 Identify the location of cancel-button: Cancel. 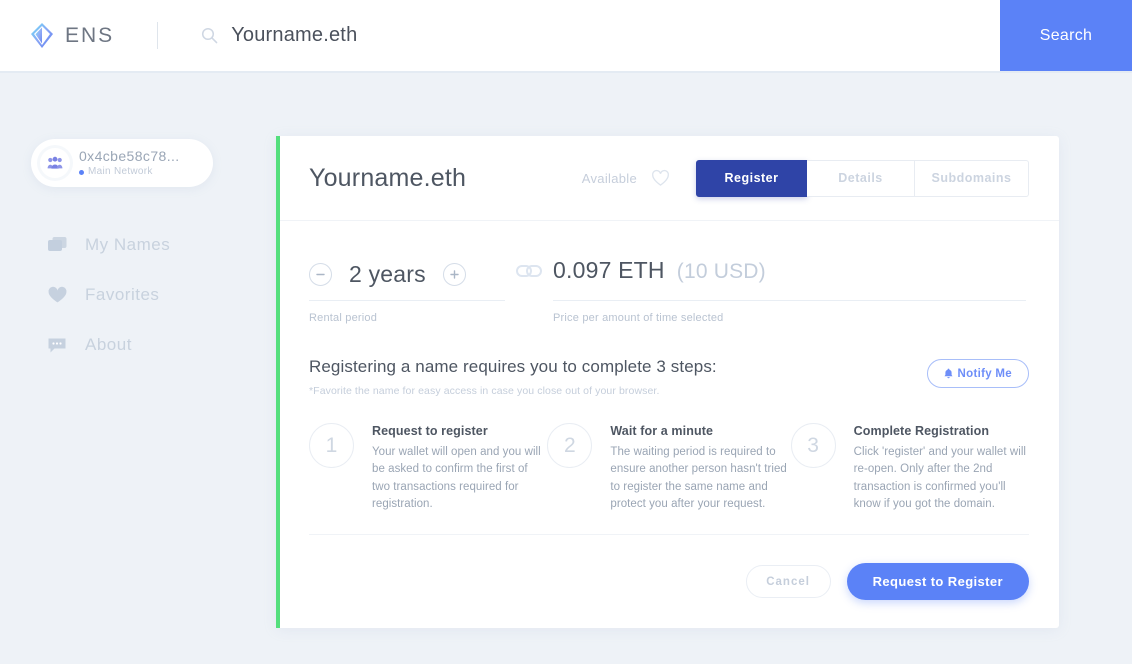
(788, 581).